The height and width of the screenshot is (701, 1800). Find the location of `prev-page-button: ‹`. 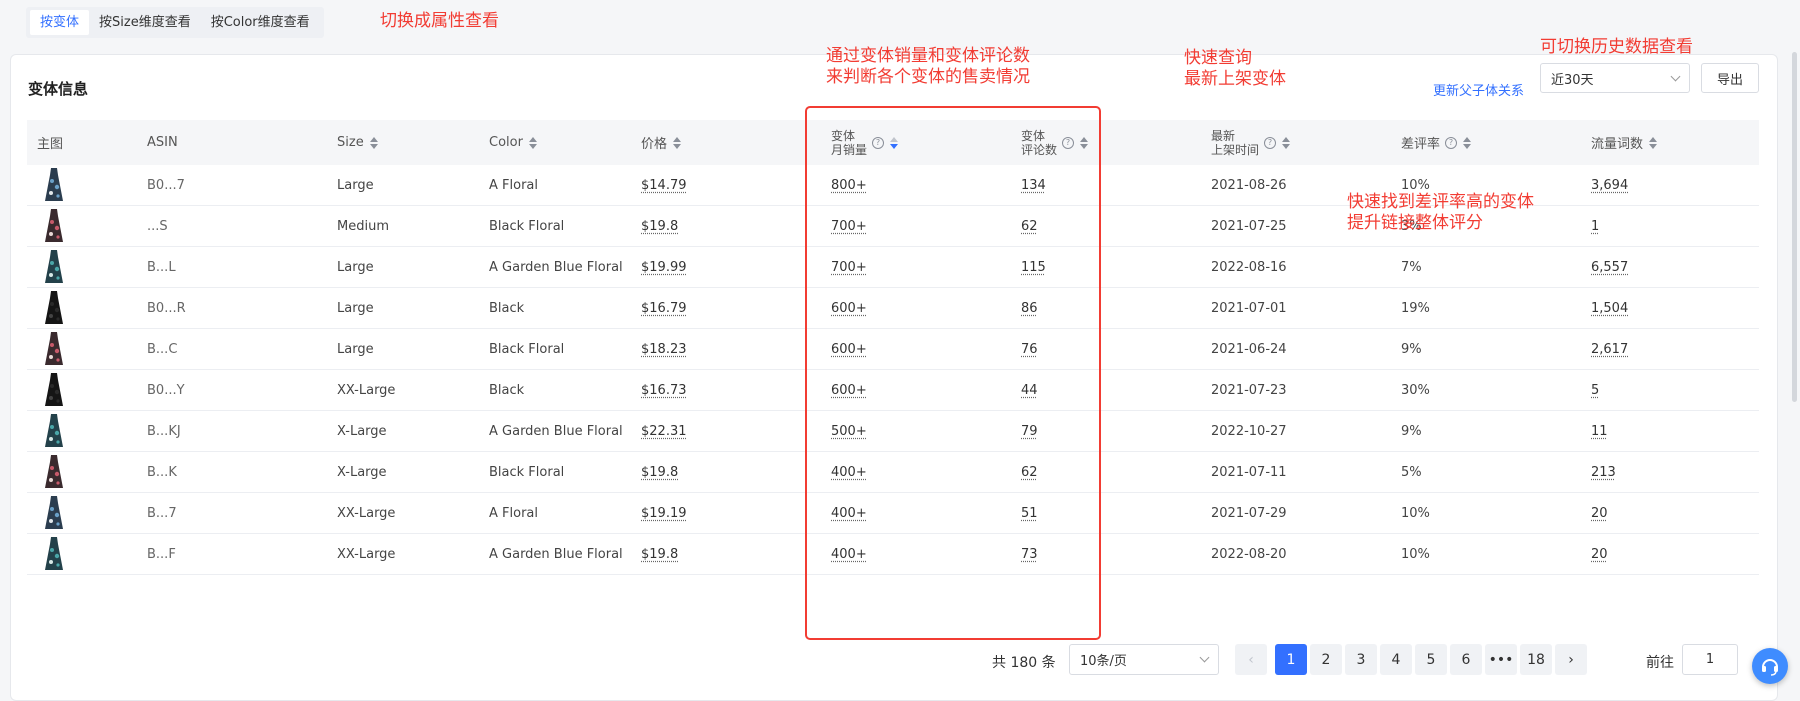

prev-page-button: ‹ is located at coordinates (1251, 659).